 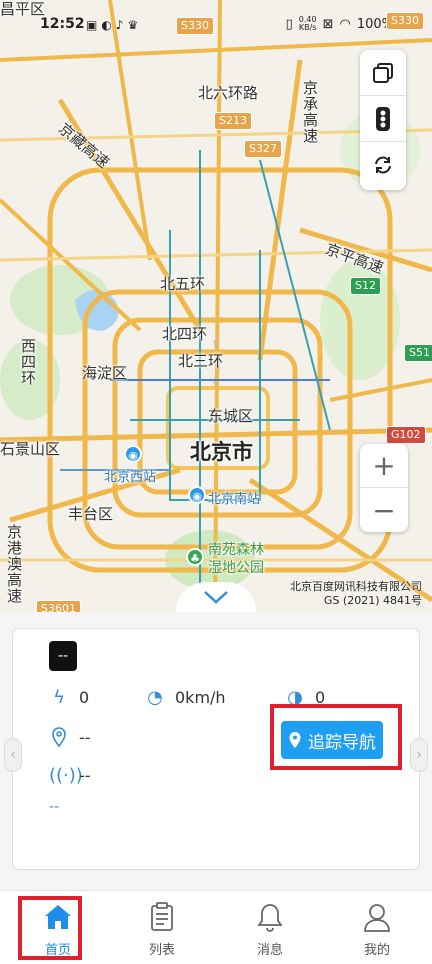 What do you see at coordinates (13, 755) in the screenshot?
I see `previous-device-button: ‹` at bounding box center [13, 755].